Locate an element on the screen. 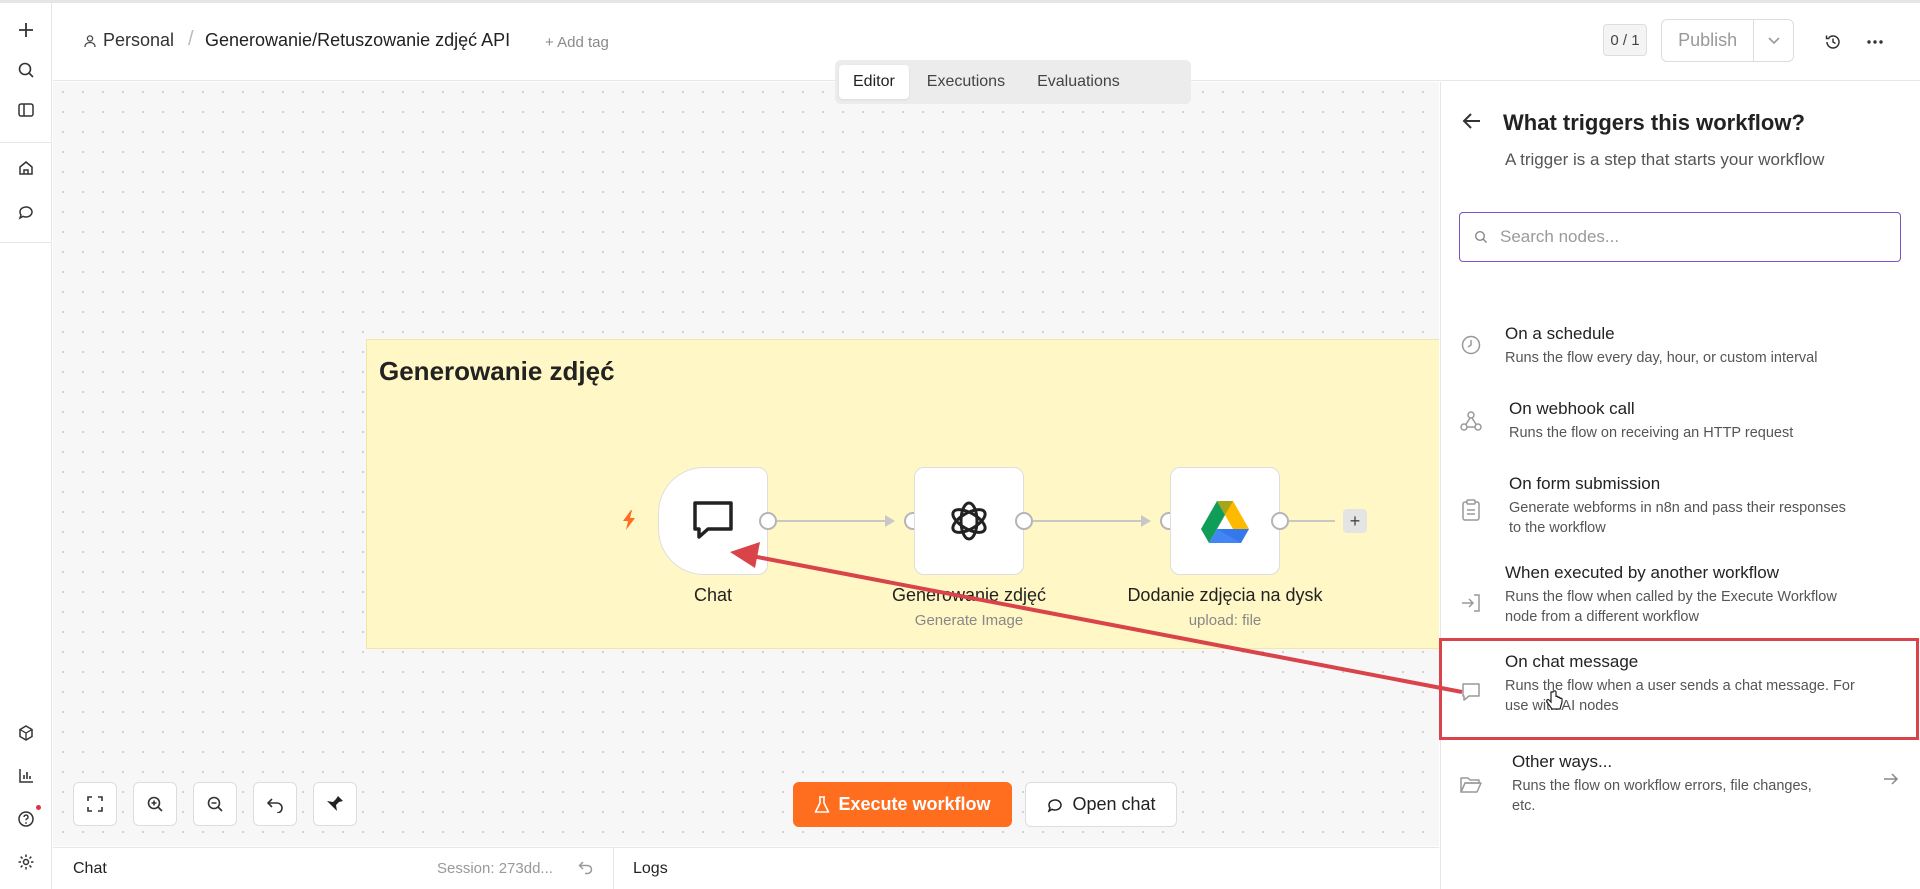 This screenshot has height=889, width=1920. add-icon is located at coordinates (26, 30).